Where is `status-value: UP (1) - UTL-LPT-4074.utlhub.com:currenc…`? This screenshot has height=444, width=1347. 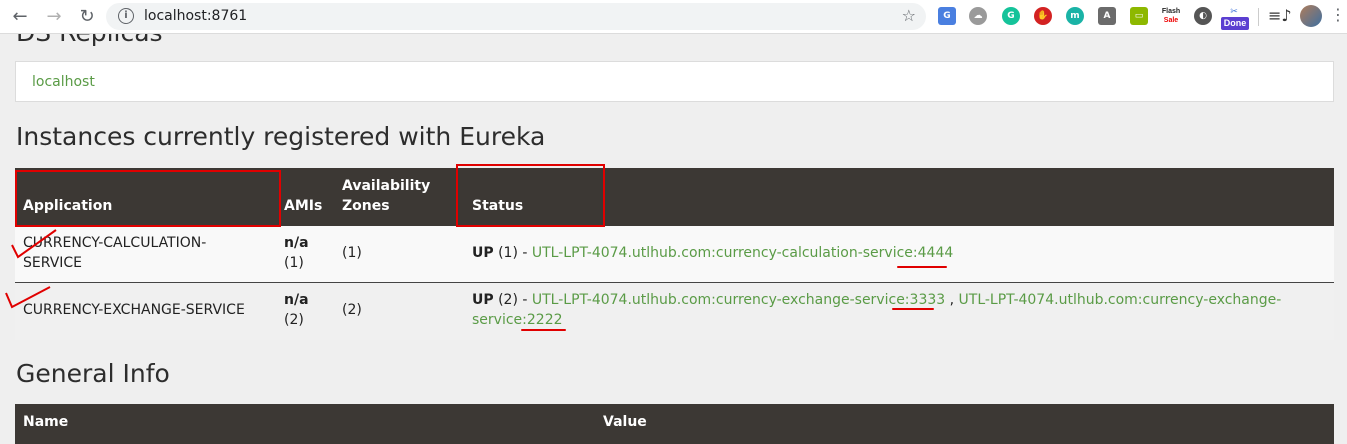 status-value: UP (1) - UTL-LPT-4074.utlhub.com:currenc… is located at coordinates (712, 253).